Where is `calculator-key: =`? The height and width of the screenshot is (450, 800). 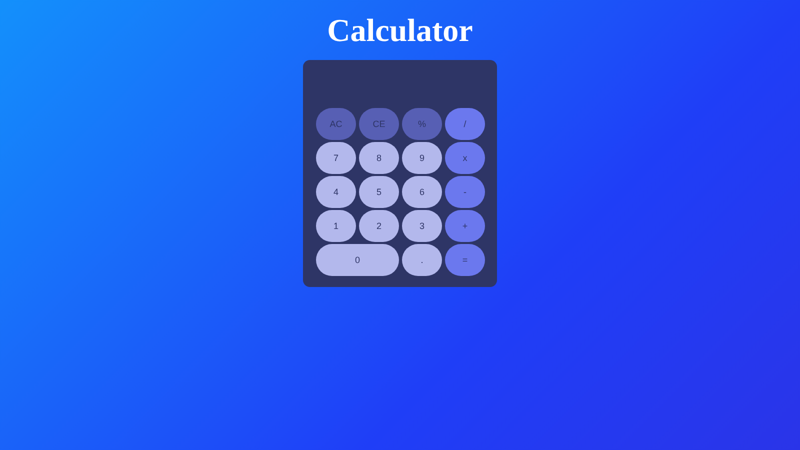
calculator-key: = is located at coordinates (465, 260).